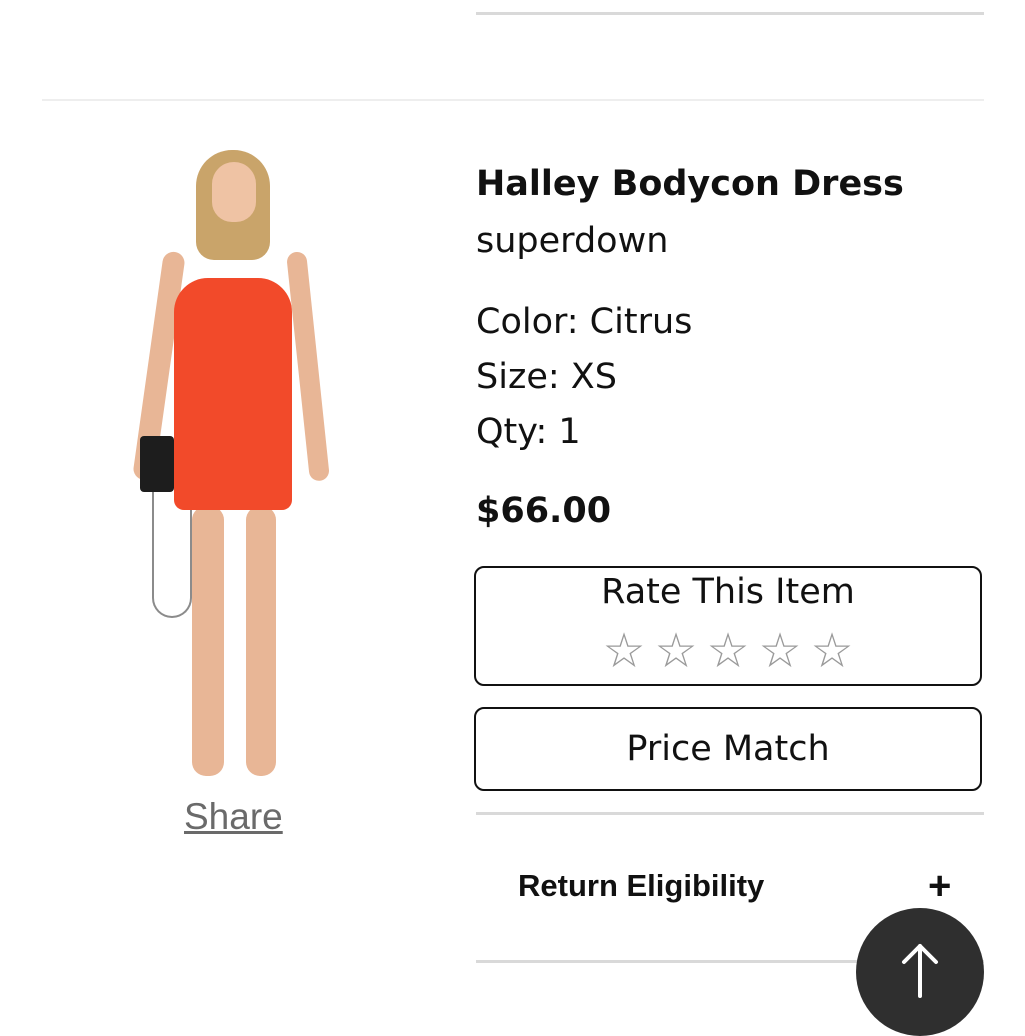 This screenshot has height=1036, width=1025. What do you see at coordinates (641, 885) in the screenshot?
I see `return-eligibility-label: Return Eligibility` at bounding box center [641, 885].